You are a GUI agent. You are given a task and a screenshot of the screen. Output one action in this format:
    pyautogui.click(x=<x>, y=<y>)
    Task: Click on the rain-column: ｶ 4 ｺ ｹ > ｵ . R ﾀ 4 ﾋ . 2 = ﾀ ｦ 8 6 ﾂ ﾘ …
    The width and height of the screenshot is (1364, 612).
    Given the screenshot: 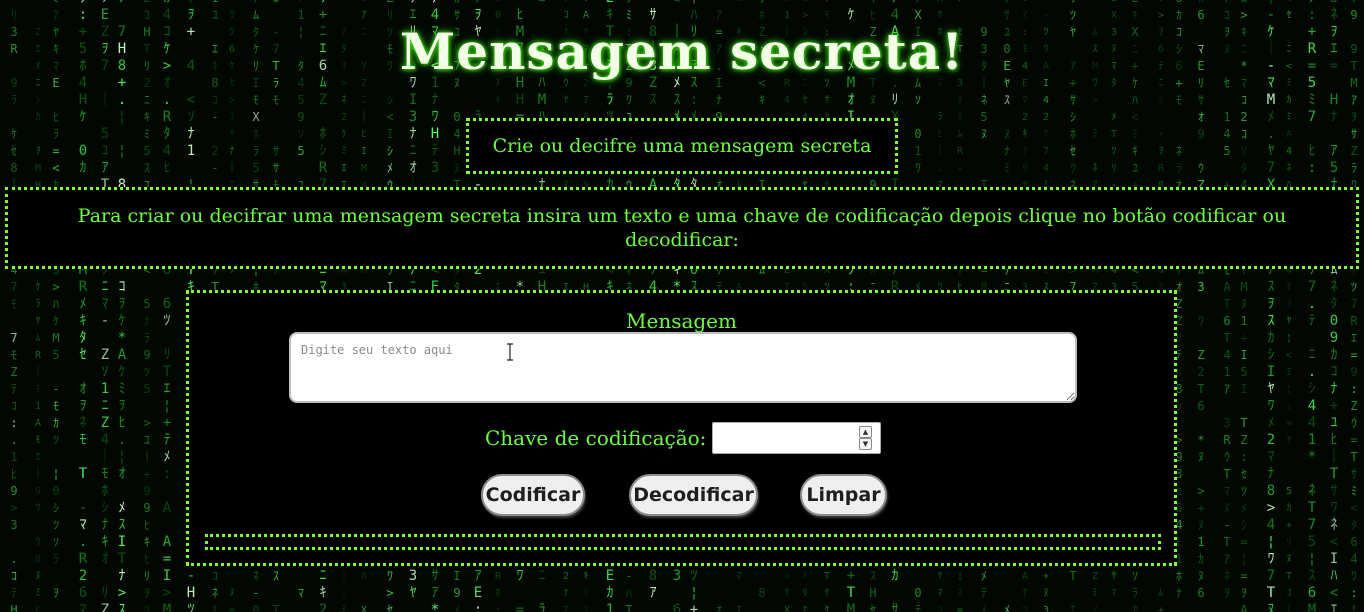 What is the action you would take?
    pyautogui.click(x=167, y=306)
    